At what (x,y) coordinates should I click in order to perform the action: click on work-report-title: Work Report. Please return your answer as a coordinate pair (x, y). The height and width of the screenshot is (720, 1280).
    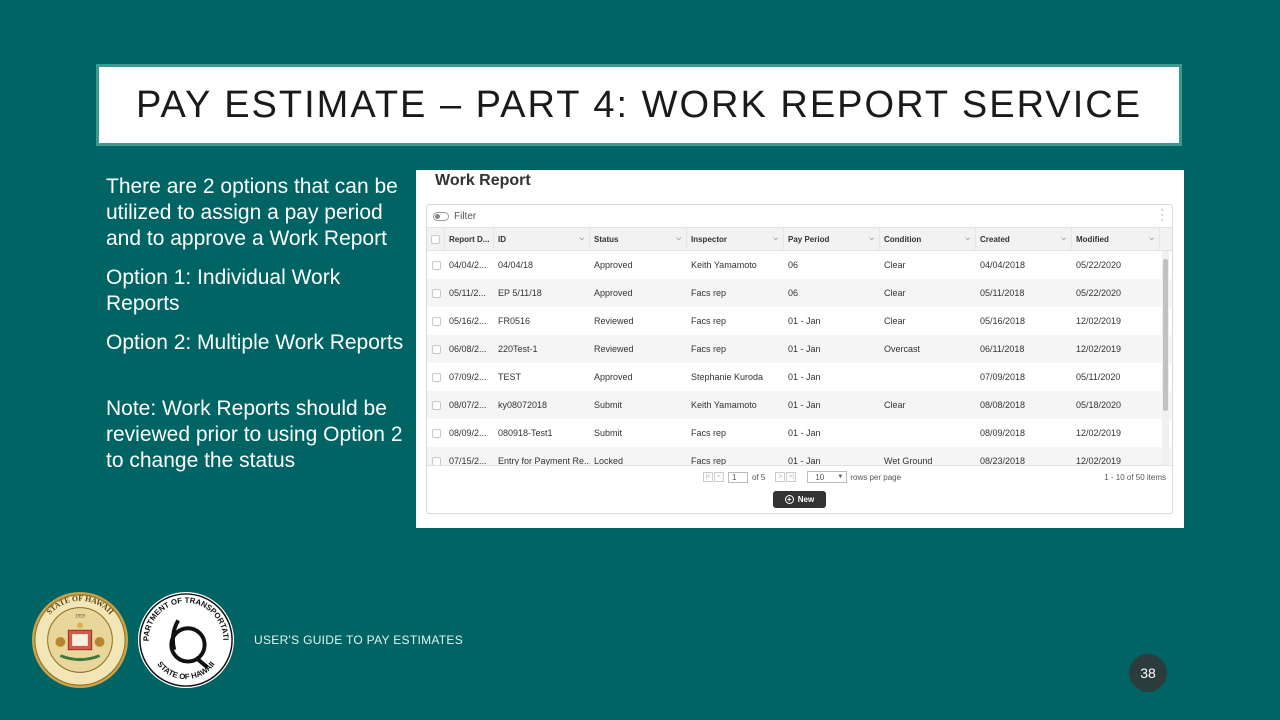
    Looking at the image, I should click on (483, 180).